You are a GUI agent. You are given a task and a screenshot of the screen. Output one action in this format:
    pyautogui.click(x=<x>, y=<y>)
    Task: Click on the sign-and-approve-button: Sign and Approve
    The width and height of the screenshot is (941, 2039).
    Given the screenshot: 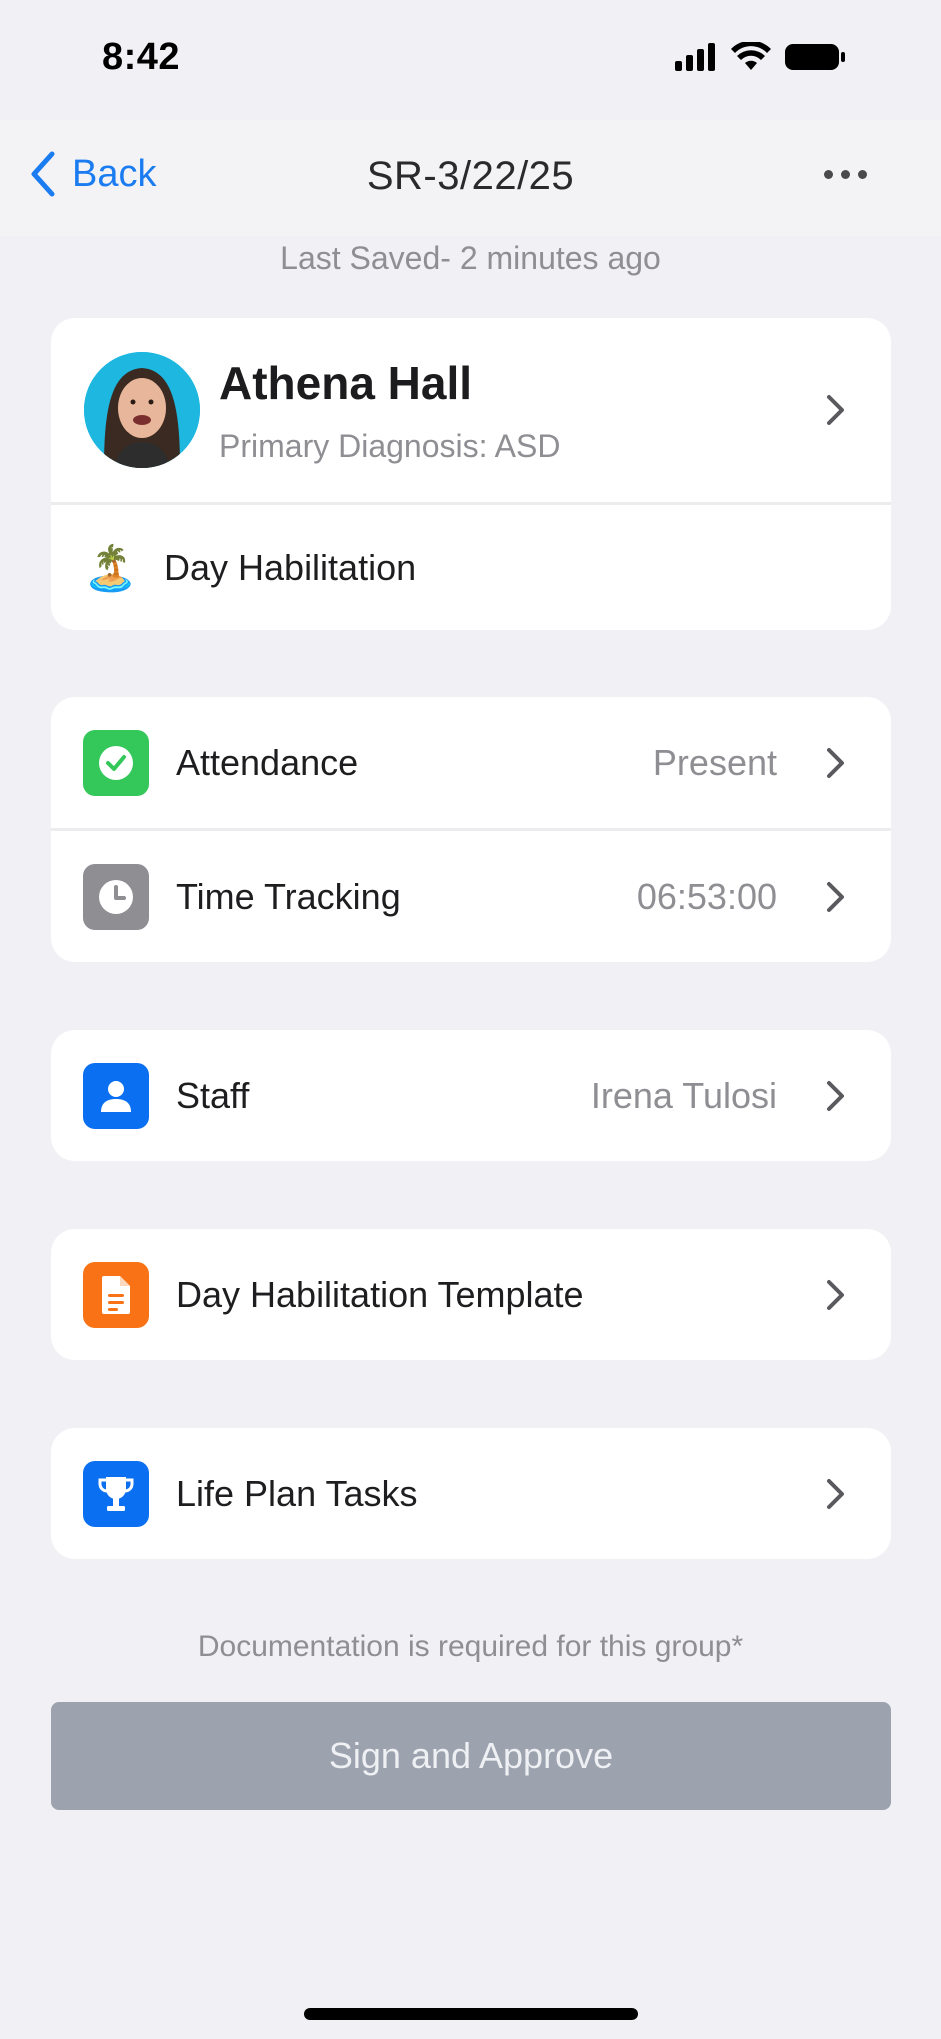 What is the action you would take?
    pyautogui.click(x=471, y=1756)
    